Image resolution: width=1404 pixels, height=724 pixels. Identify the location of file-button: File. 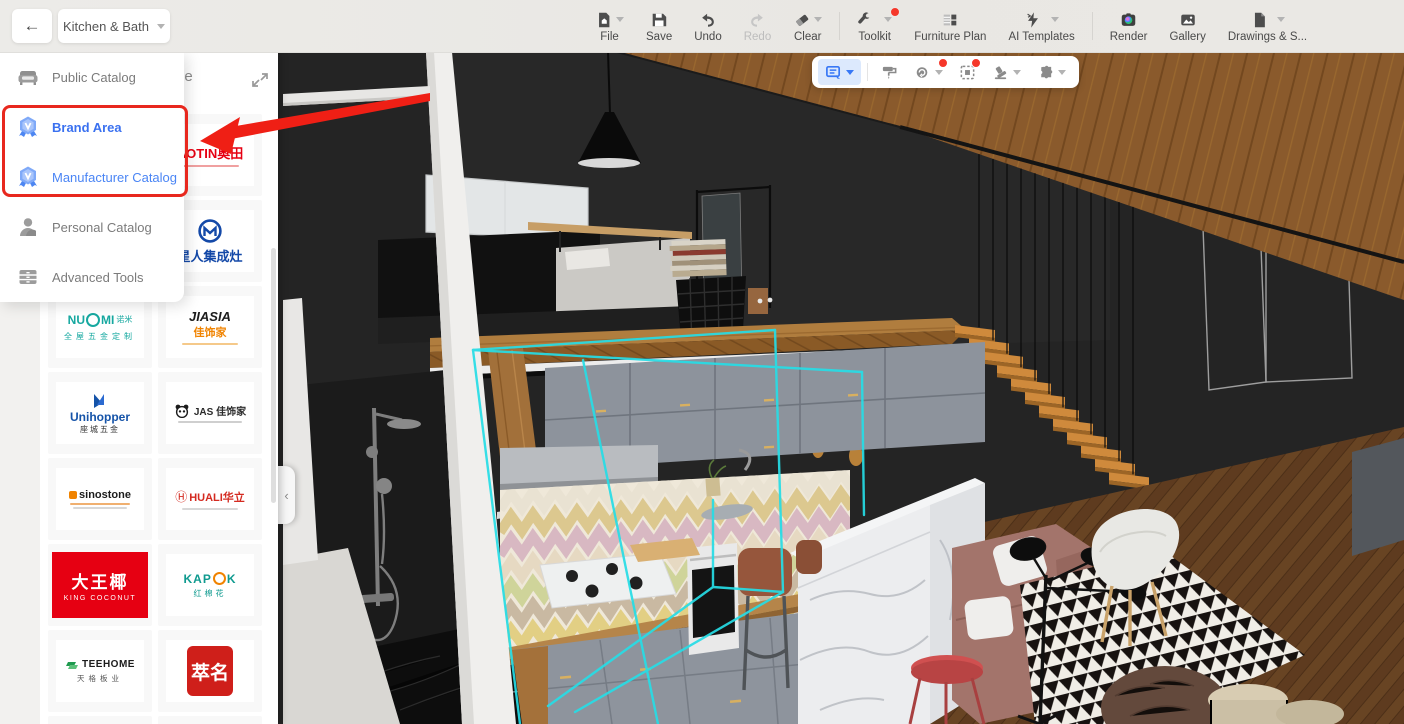
(609, 26).